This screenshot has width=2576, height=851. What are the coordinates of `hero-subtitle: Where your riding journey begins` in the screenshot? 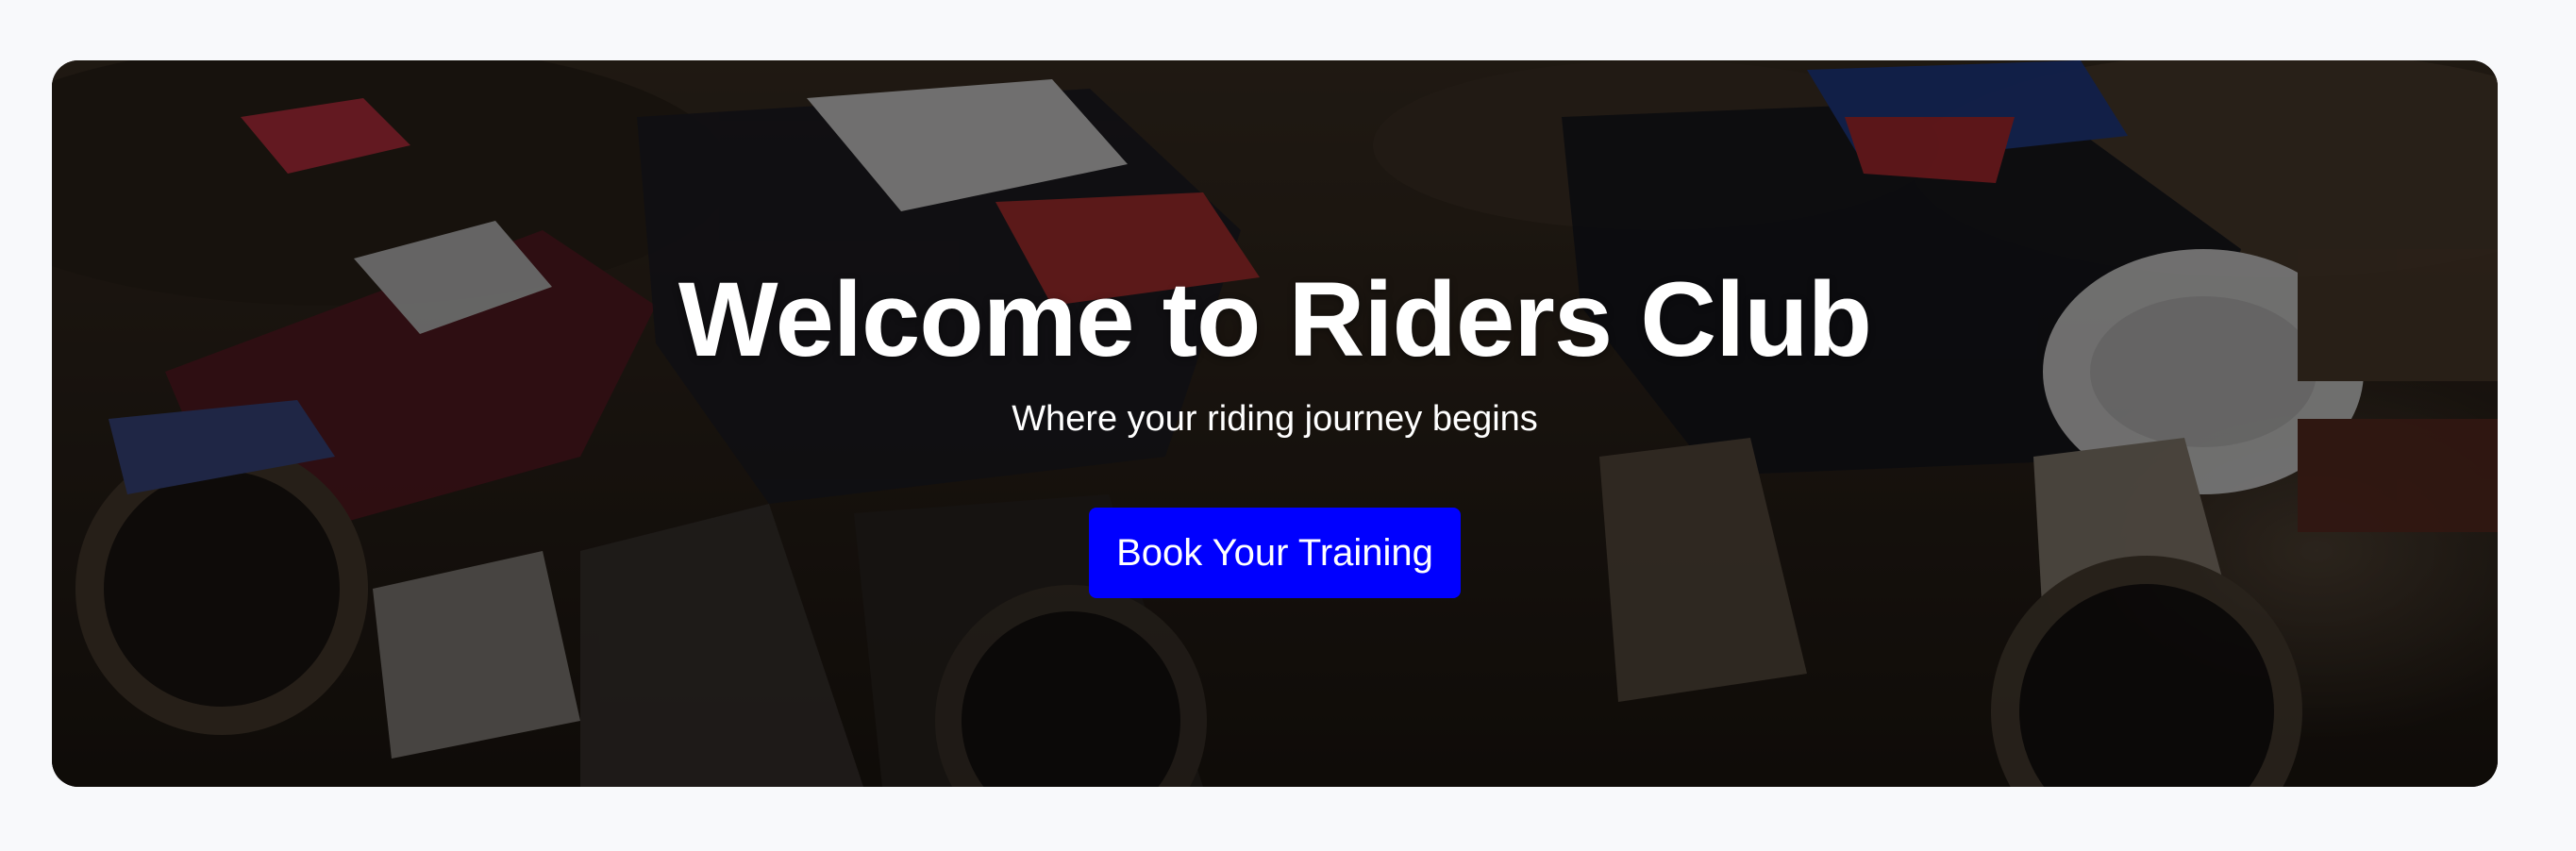 It's located at (1275, 419).